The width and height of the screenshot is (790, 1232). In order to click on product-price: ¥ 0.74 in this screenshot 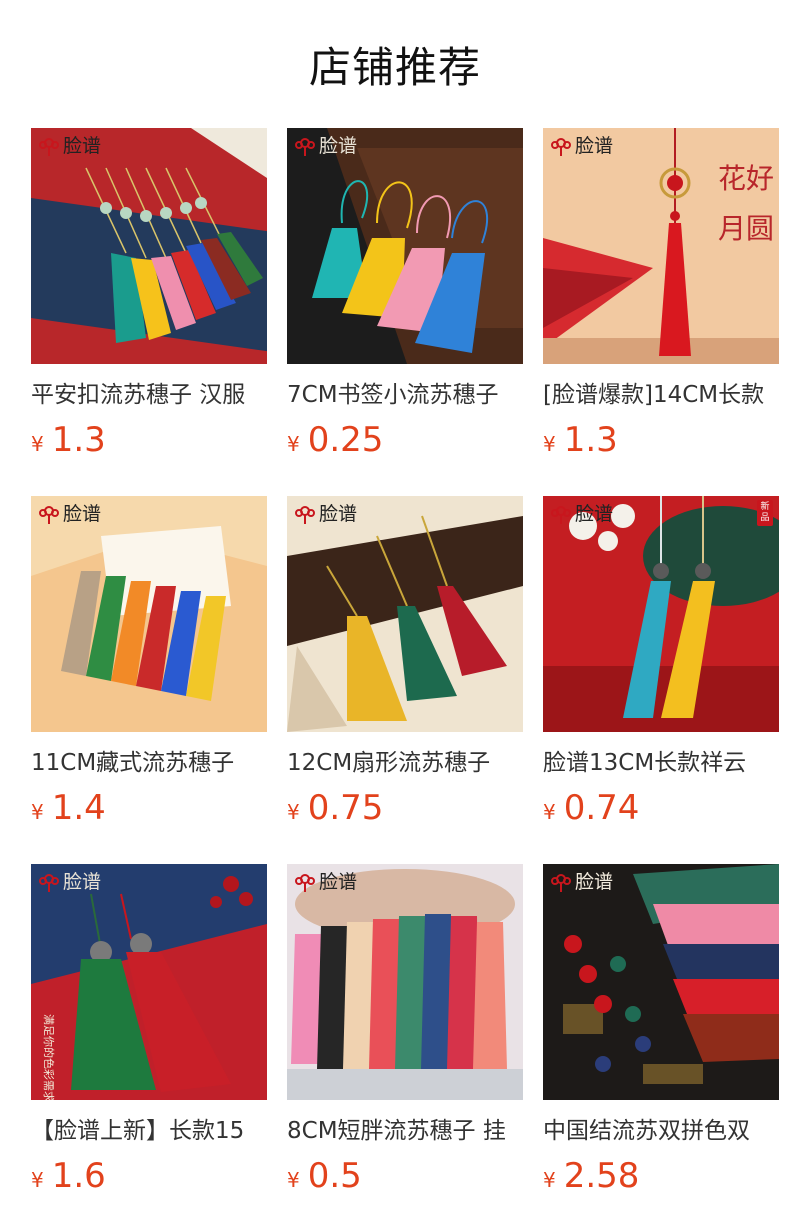, I will do `click(661, 810)`.